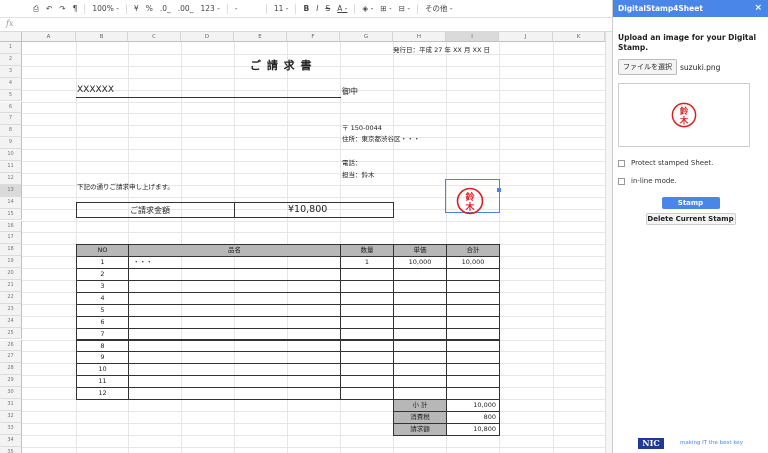  Describe the element at coordinates (11, 440) in the screenshot. I see `row-header: 34` at that location.